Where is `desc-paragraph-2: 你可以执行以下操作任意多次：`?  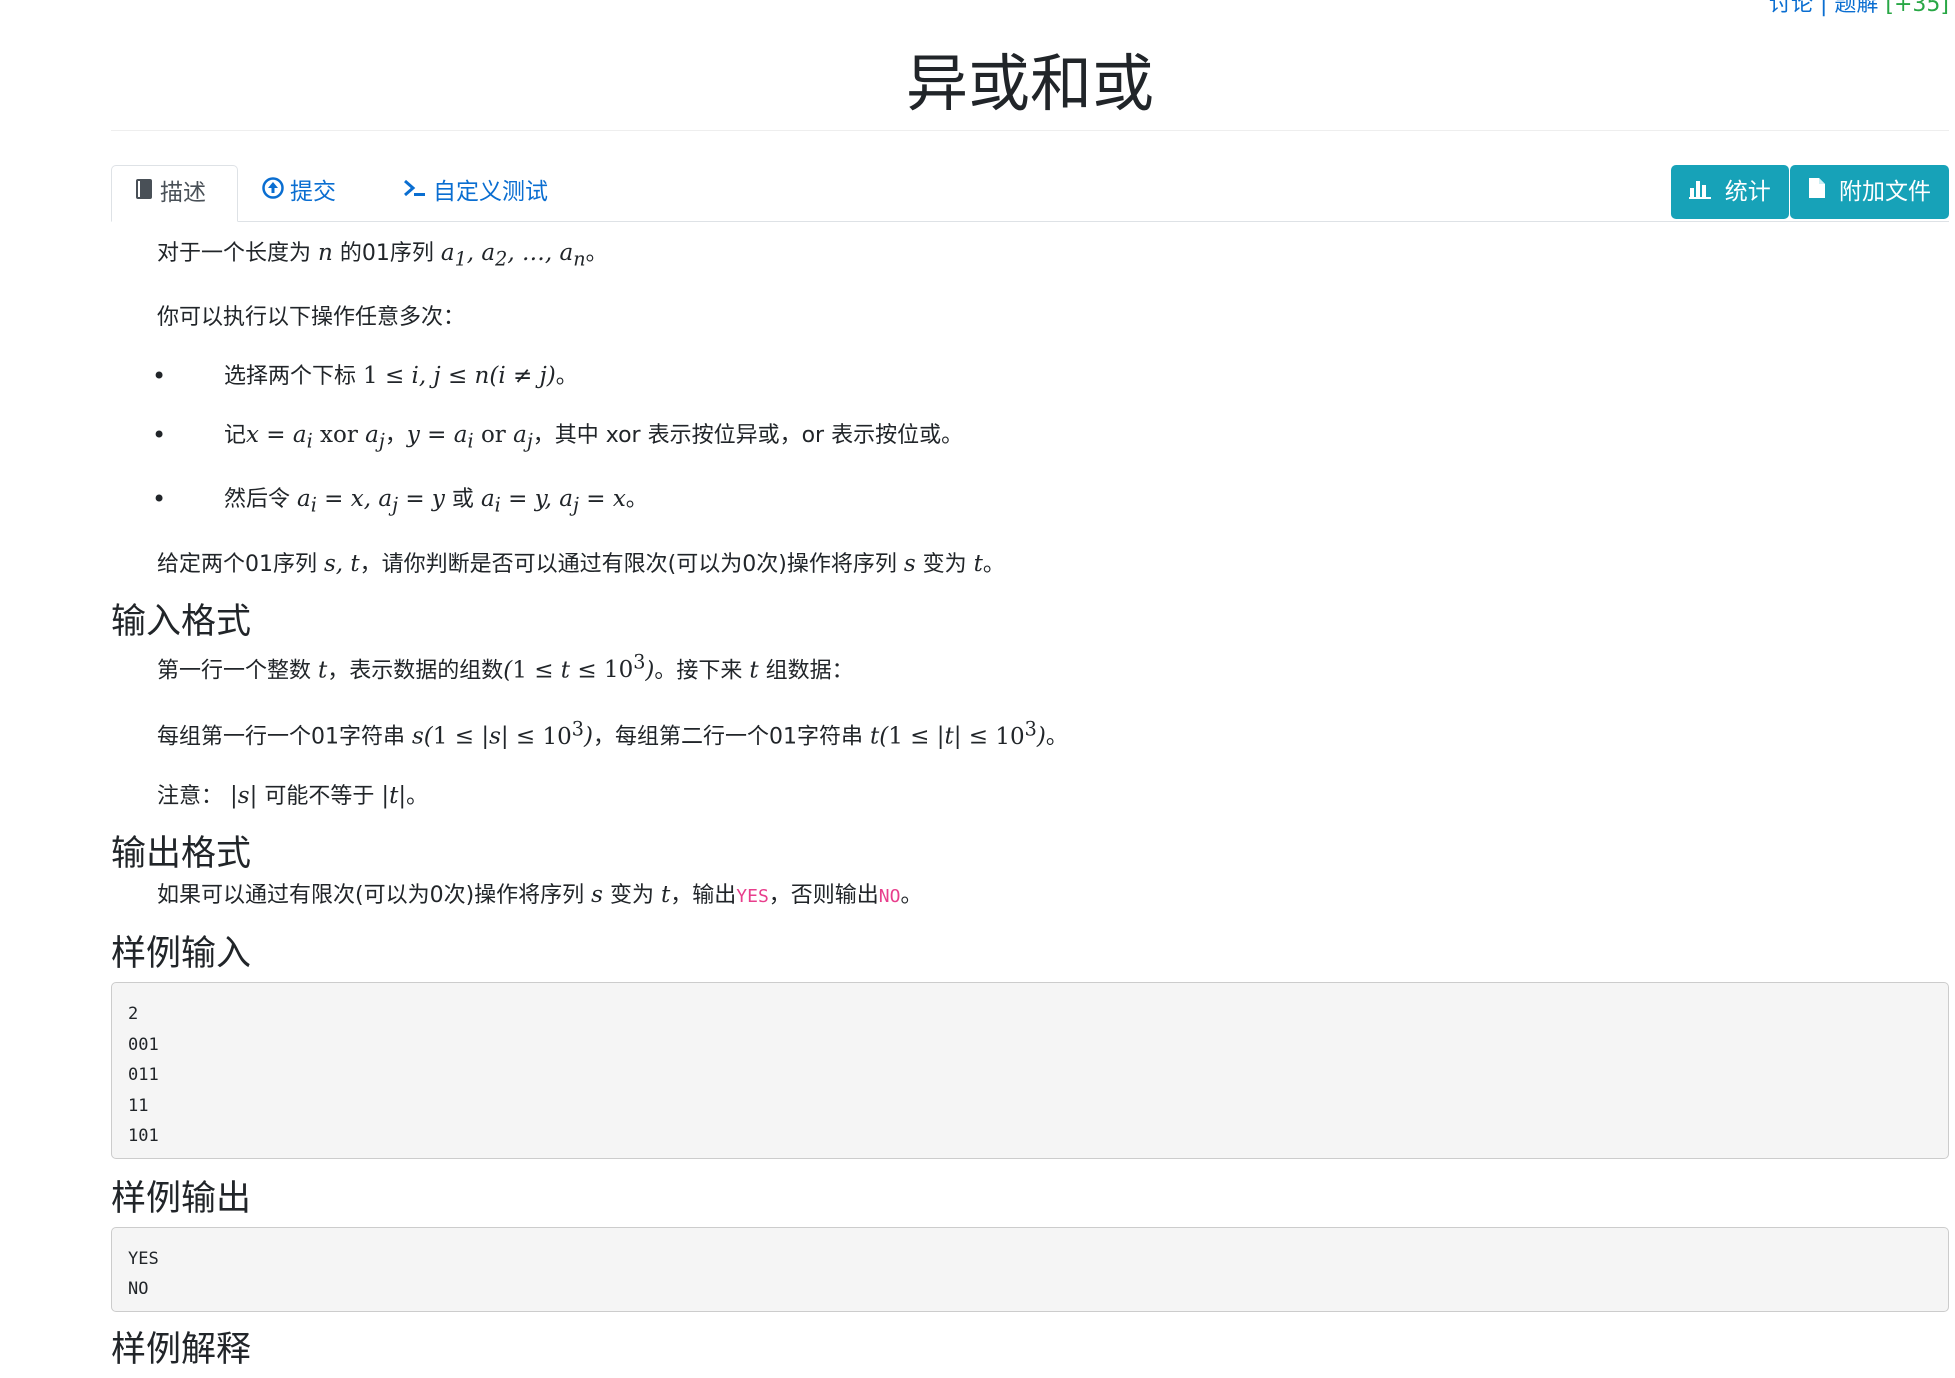 desc-paragraph-2: 你可以执行以下操作任意多次： is located at coordinates (311, 317).